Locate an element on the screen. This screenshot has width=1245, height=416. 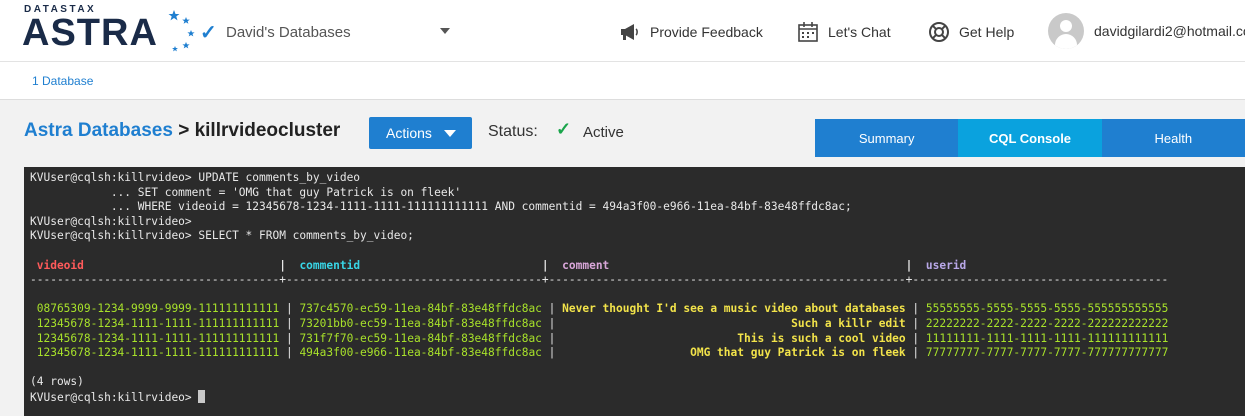
database-selector: ✓ David's Databases is located at coordinates (328, 32).